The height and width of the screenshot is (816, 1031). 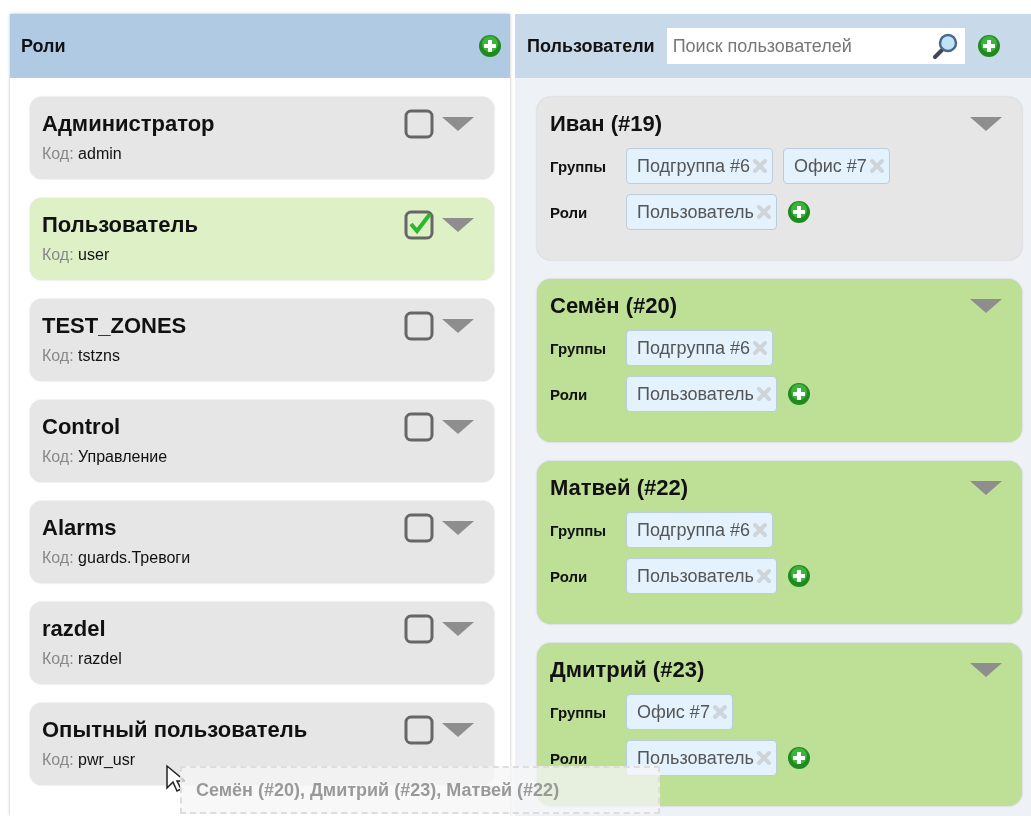 I want to click on role-name: Пользователь, so click(x=120, y=225).